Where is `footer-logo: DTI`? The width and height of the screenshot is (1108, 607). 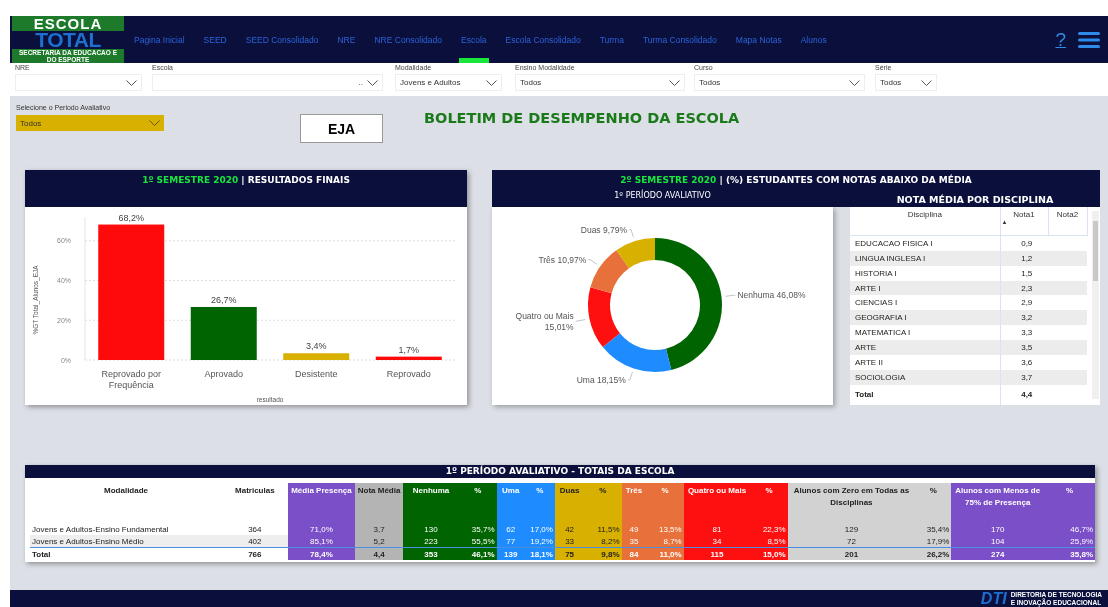 footer-logo: DTI is located at coordinates (993, 598).